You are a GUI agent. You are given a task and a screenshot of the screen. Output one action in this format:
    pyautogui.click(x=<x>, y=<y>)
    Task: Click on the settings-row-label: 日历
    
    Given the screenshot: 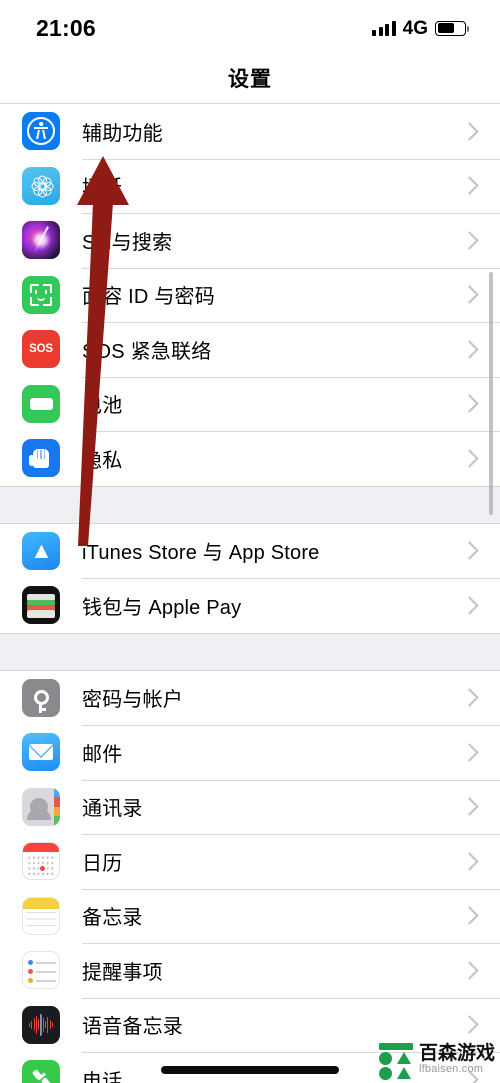 What is the action you would take?
    pyautogui.click(x=102, y=863)
    